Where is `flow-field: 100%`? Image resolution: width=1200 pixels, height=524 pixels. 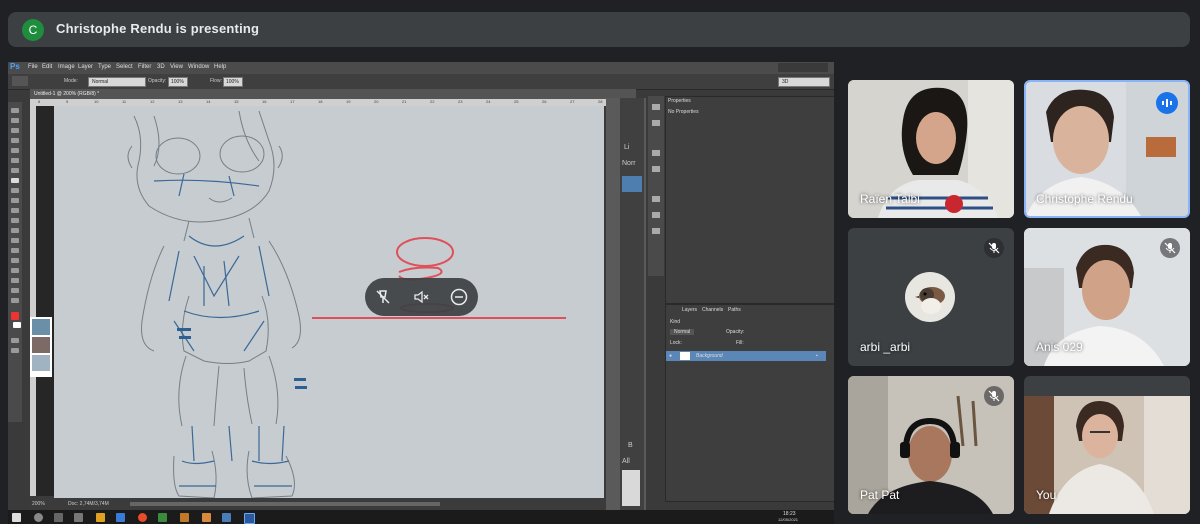
flow-field: 100% is located at coordinates (233, 82).